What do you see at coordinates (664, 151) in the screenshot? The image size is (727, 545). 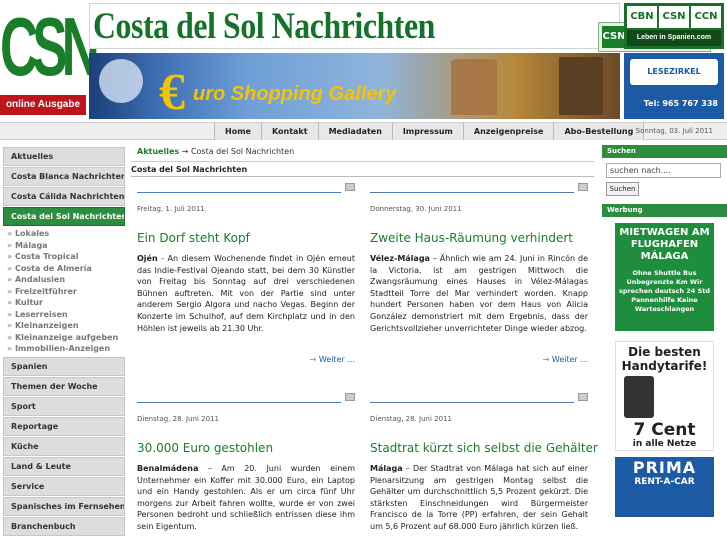 I see `search-heading: Suchen` at bounding box center [664, 151].